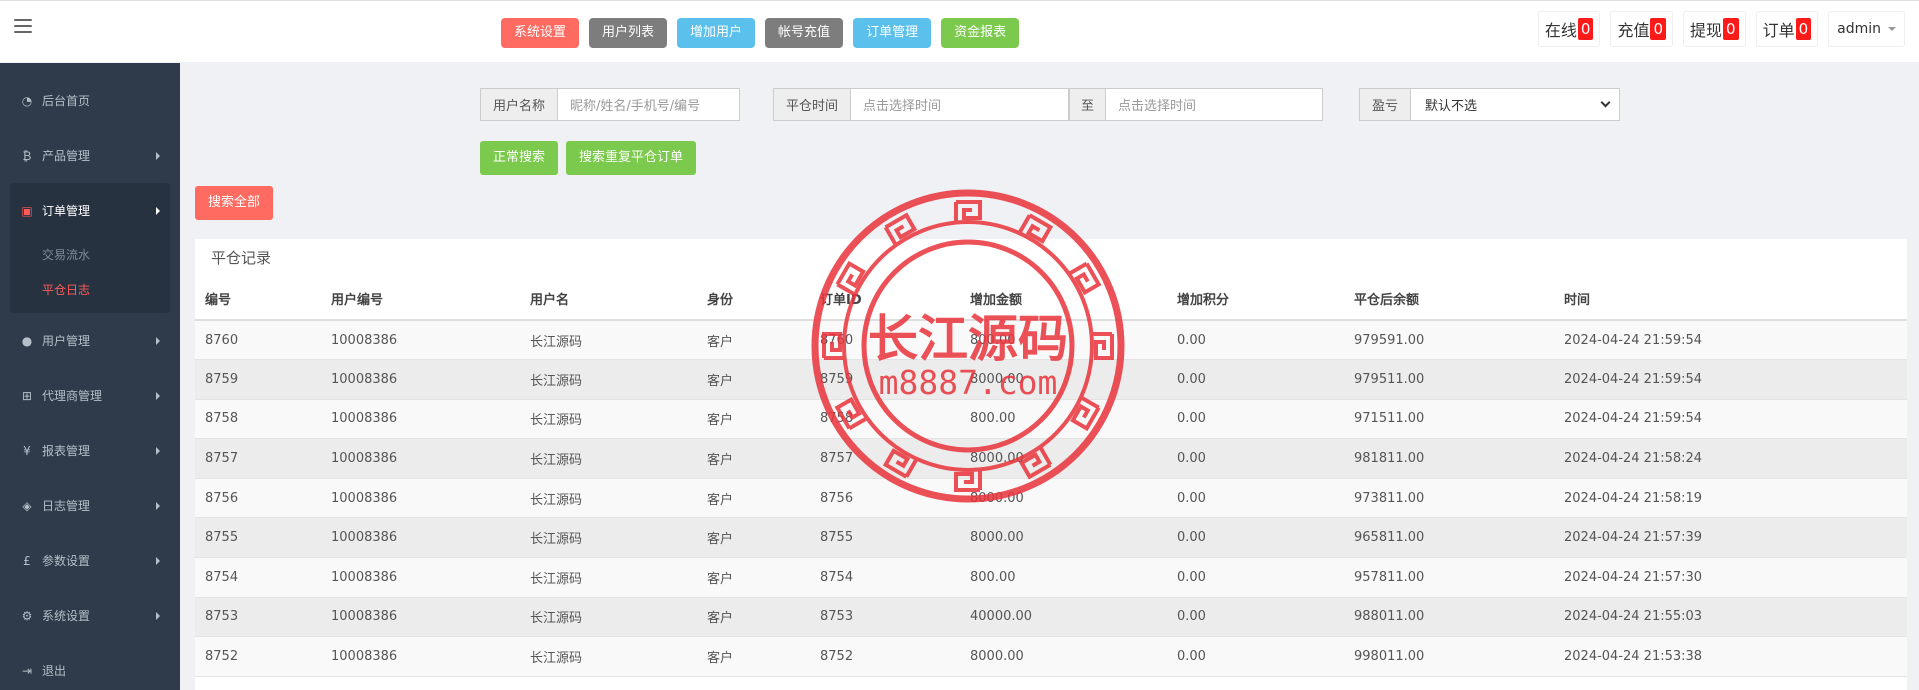  I want to click on sidebar-subitem-trade-flow: 交易流水, so click(90, 255).